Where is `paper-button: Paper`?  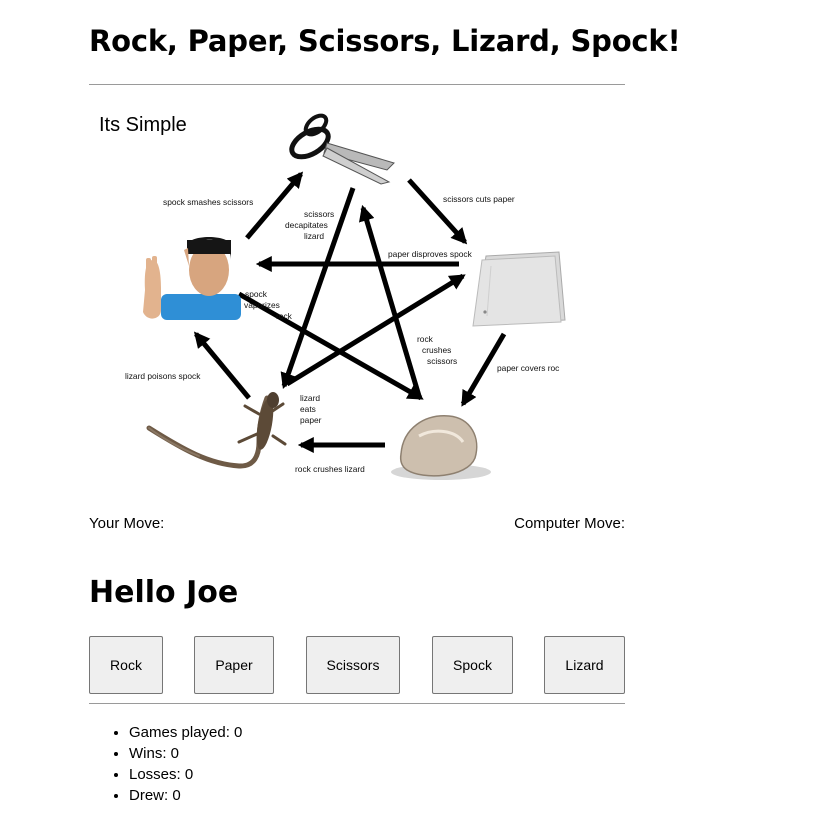 paper-button: Paper is located at coordinates (234, 665).